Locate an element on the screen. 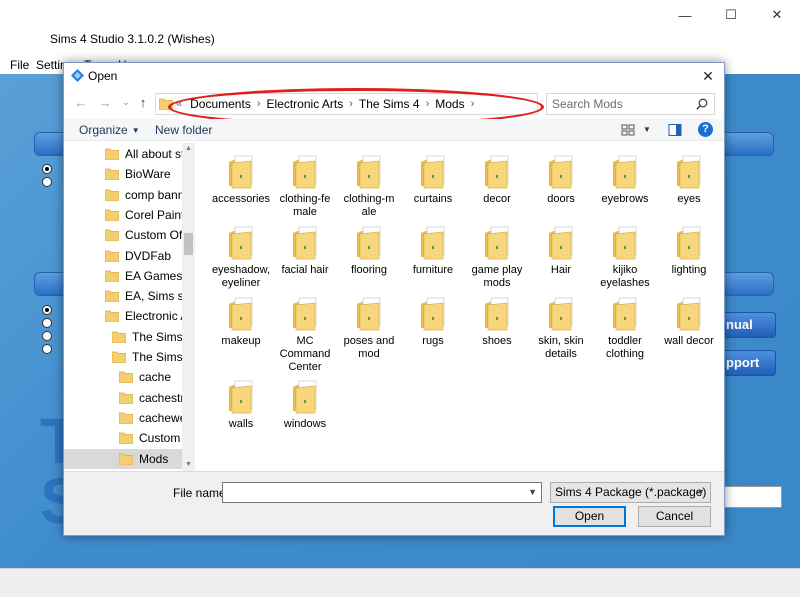 The height and width of the screenshot is (597, 800). organize-button: Organize ▼ is located at coordinates (109, 130).